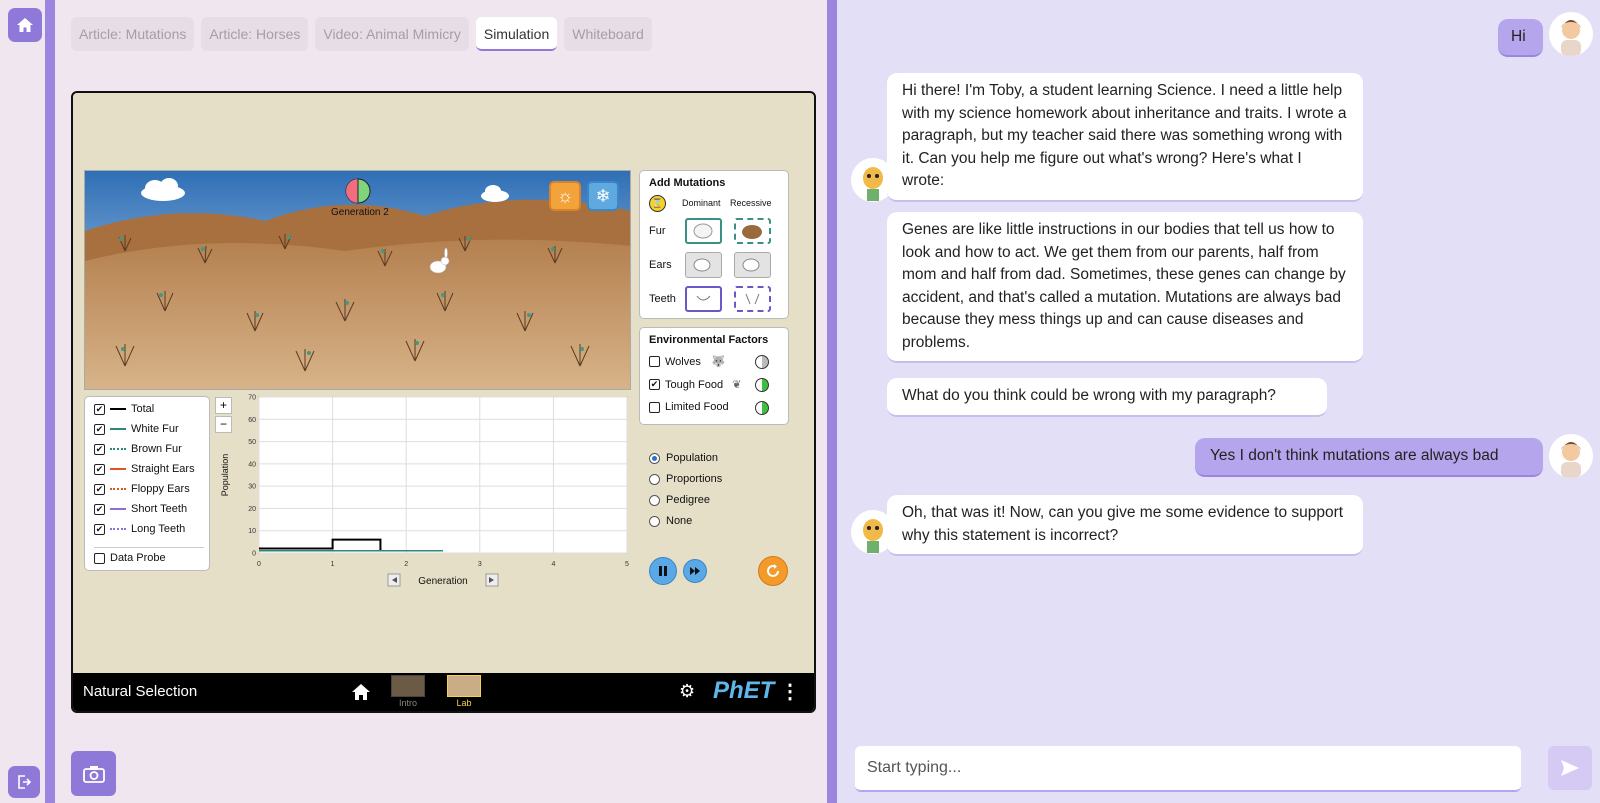  I want to click on legend-label: Brown Fur, so click(156, 449).